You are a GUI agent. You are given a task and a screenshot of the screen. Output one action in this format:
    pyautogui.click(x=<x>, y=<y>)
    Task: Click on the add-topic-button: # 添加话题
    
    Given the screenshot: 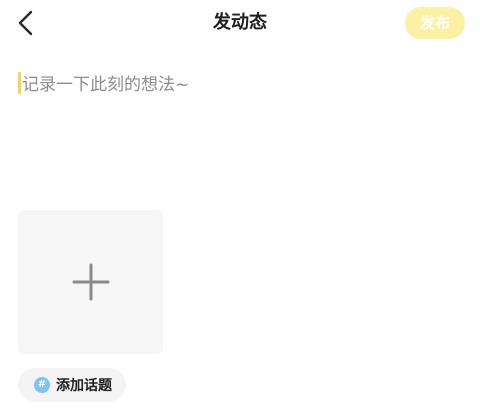 What is the action you would take?
    pyautogui.click(x=72, y=385)
    